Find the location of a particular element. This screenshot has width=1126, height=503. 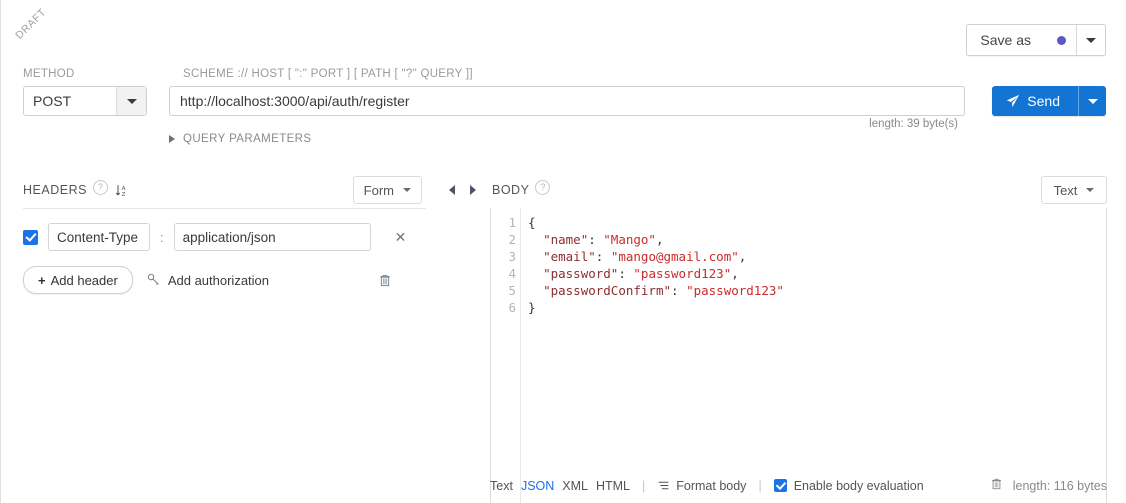

method-dropdown-button is located at coordinates (131, 101).